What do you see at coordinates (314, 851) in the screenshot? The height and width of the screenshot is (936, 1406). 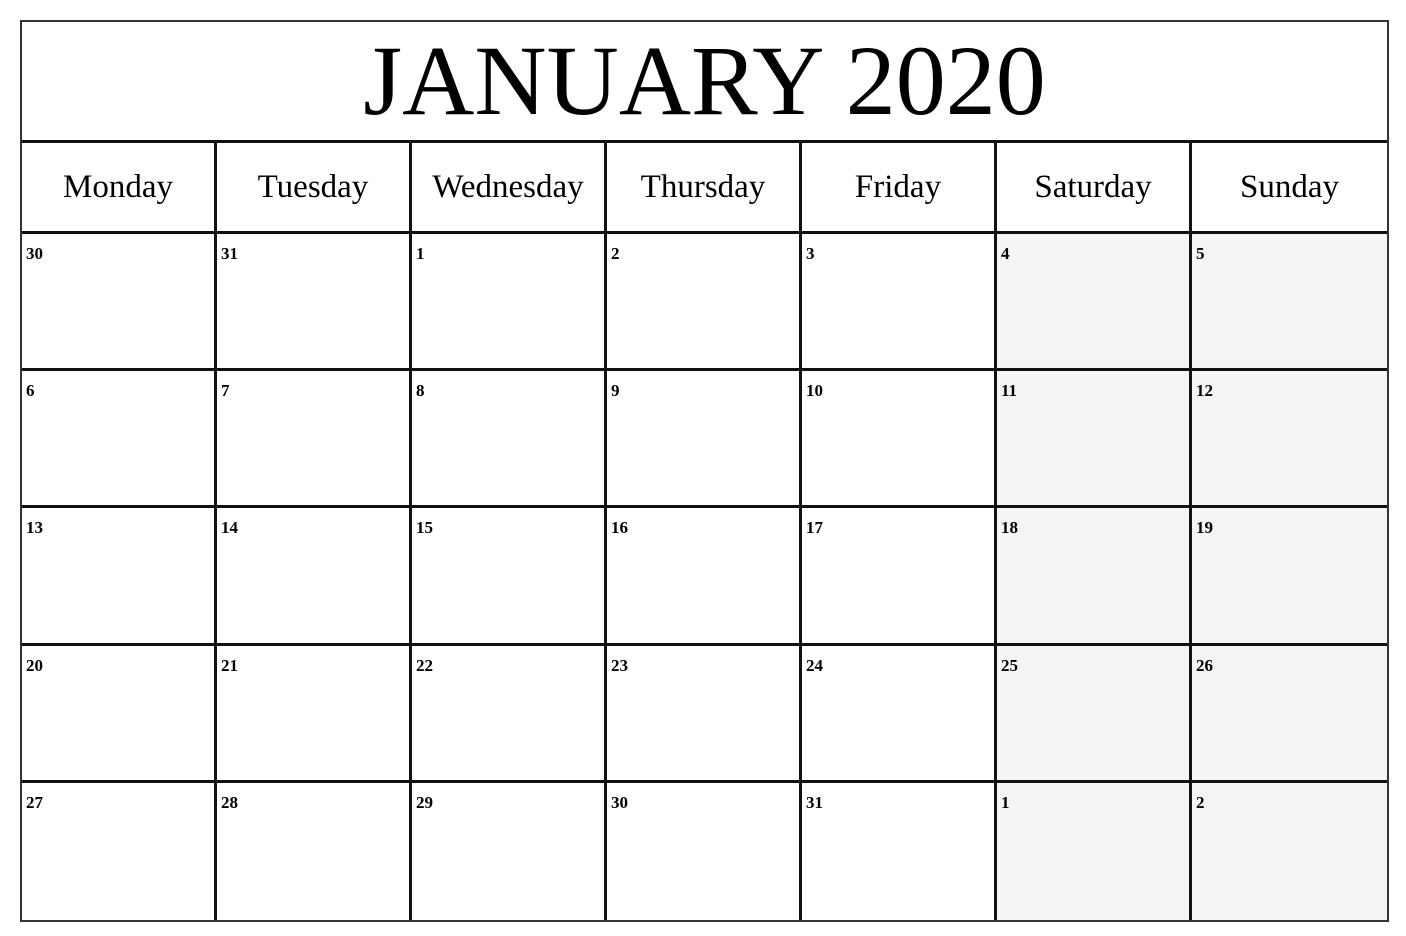 I see `day-cell: 28` at bounding box center [314, 851].